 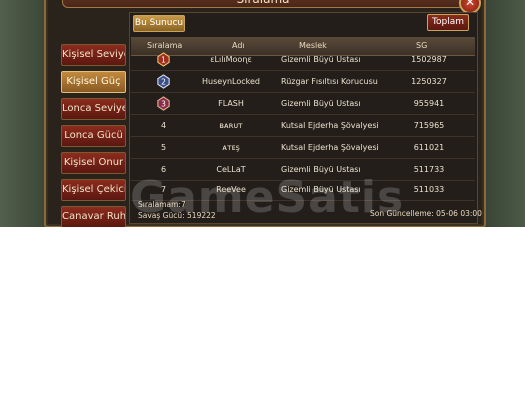 I want to click on player-name: HuseynLocked, so click(x=231, y=81).